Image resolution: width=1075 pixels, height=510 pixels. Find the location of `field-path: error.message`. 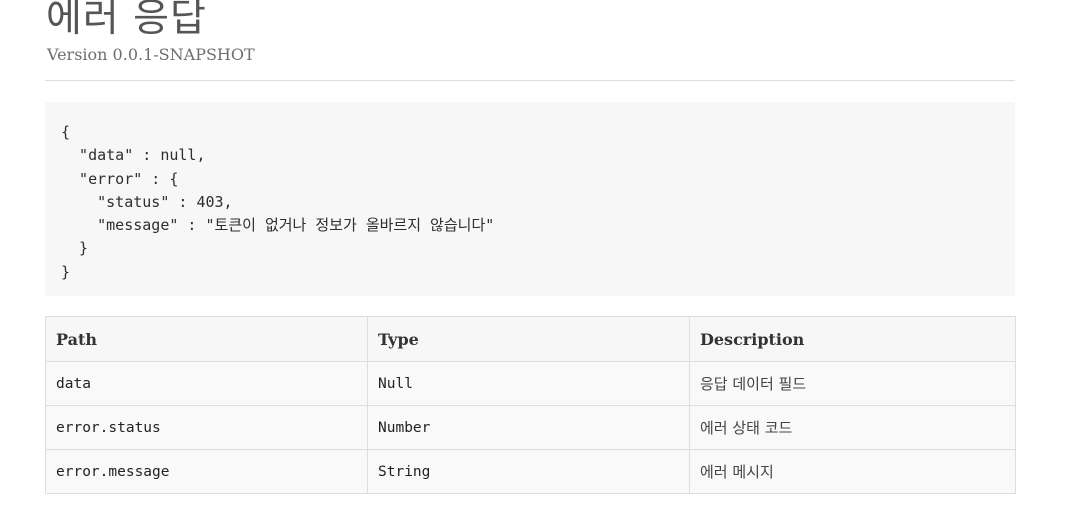

field-path: error.message is located at coordinates (206, 471).